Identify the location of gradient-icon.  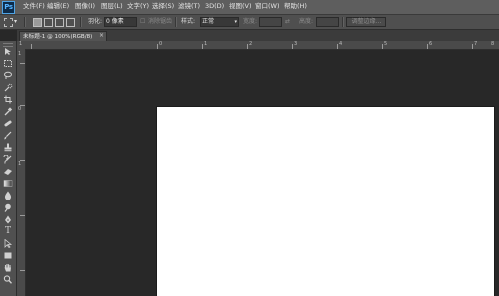
(8, 183).